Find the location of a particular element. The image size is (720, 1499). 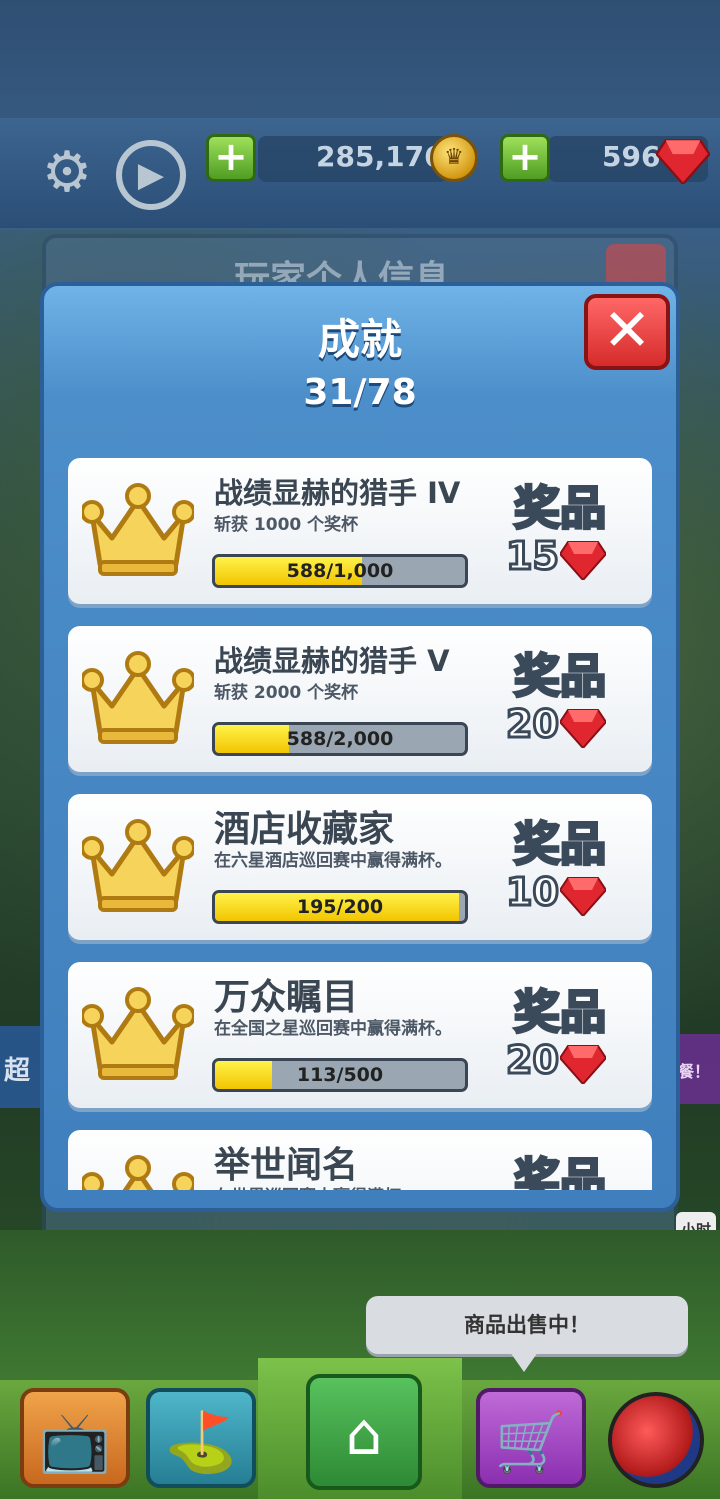

achievement-title: 酒店收藏家 is located at coordinates (304, 829).